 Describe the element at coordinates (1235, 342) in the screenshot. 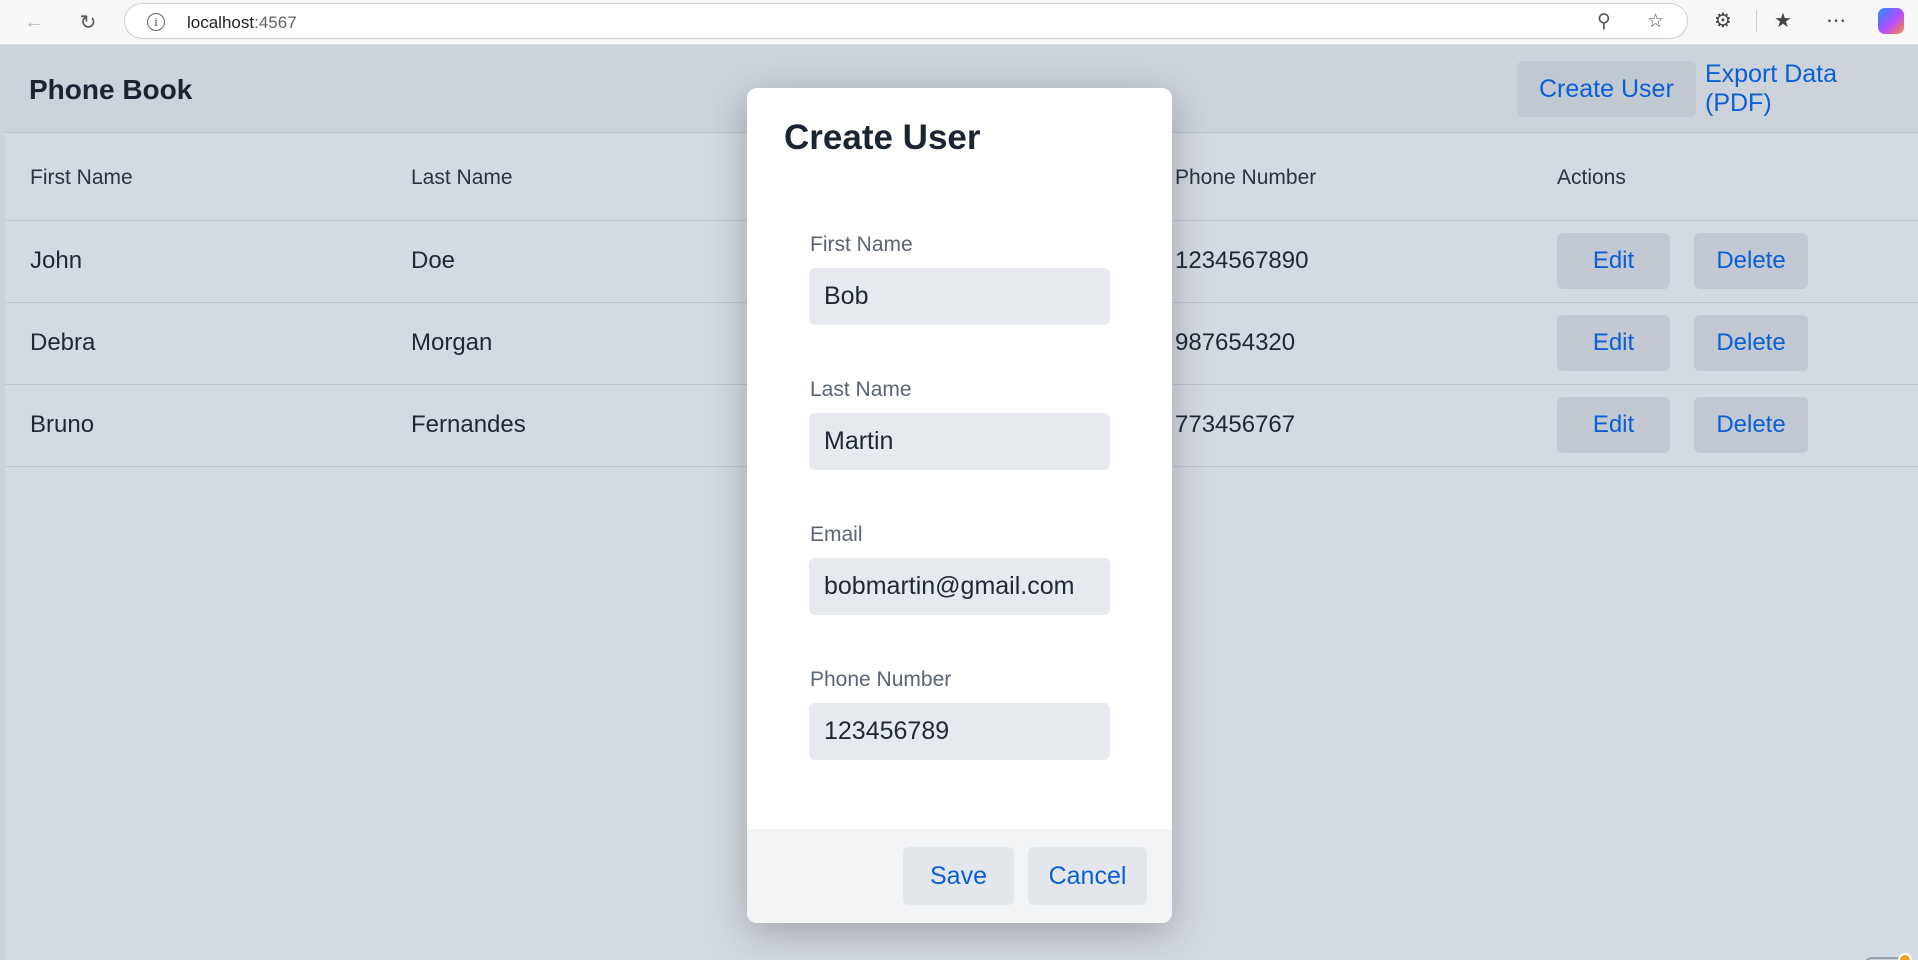

I see `cell-phone: 987654320` at that location.